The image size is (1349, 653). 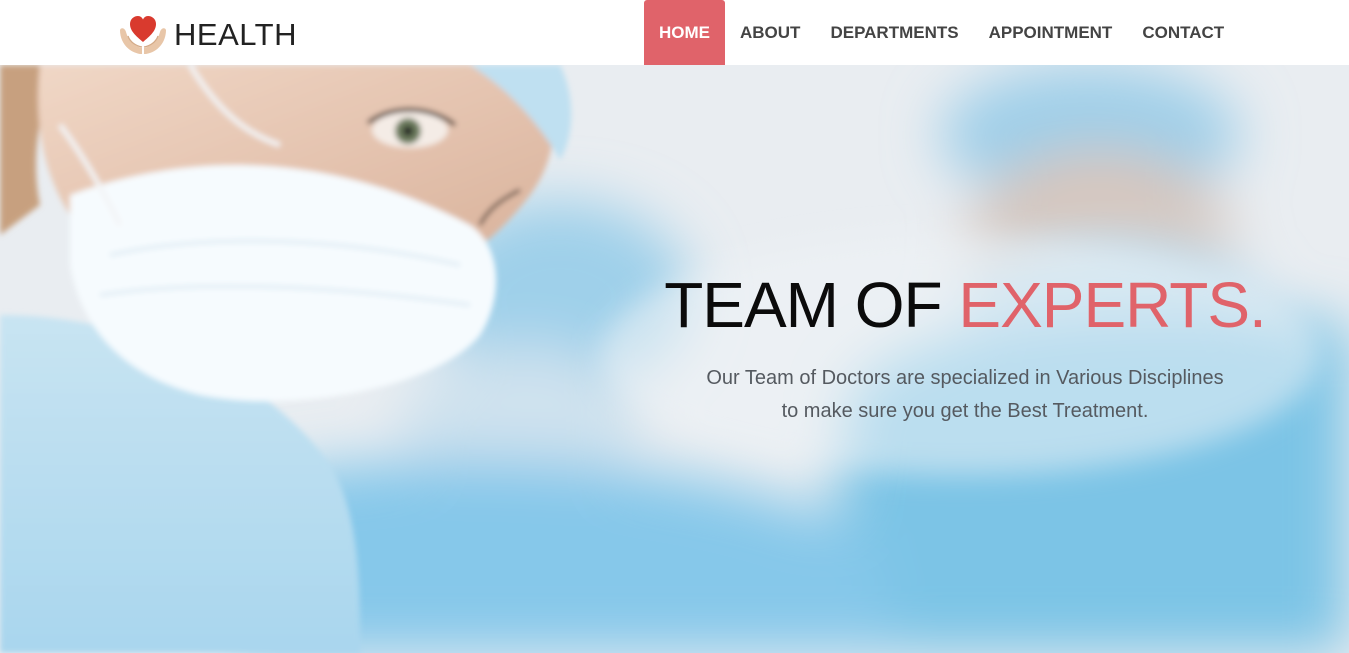 What do you see at coordinates (143, 35) in the screenshot?
I see `heart-in-hands-icon` at bounding box center [143, 35].